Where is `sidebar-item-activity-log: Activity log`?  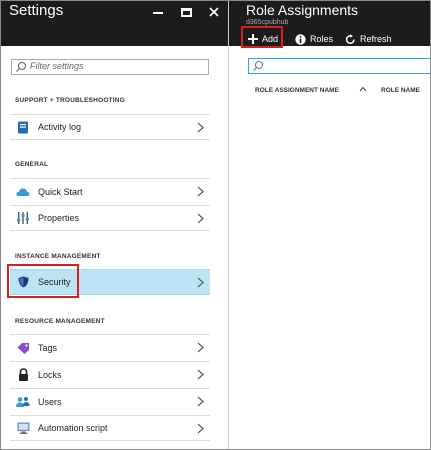
sidebar-item-activity-log: Activity log is located at coordinates (110, 127).